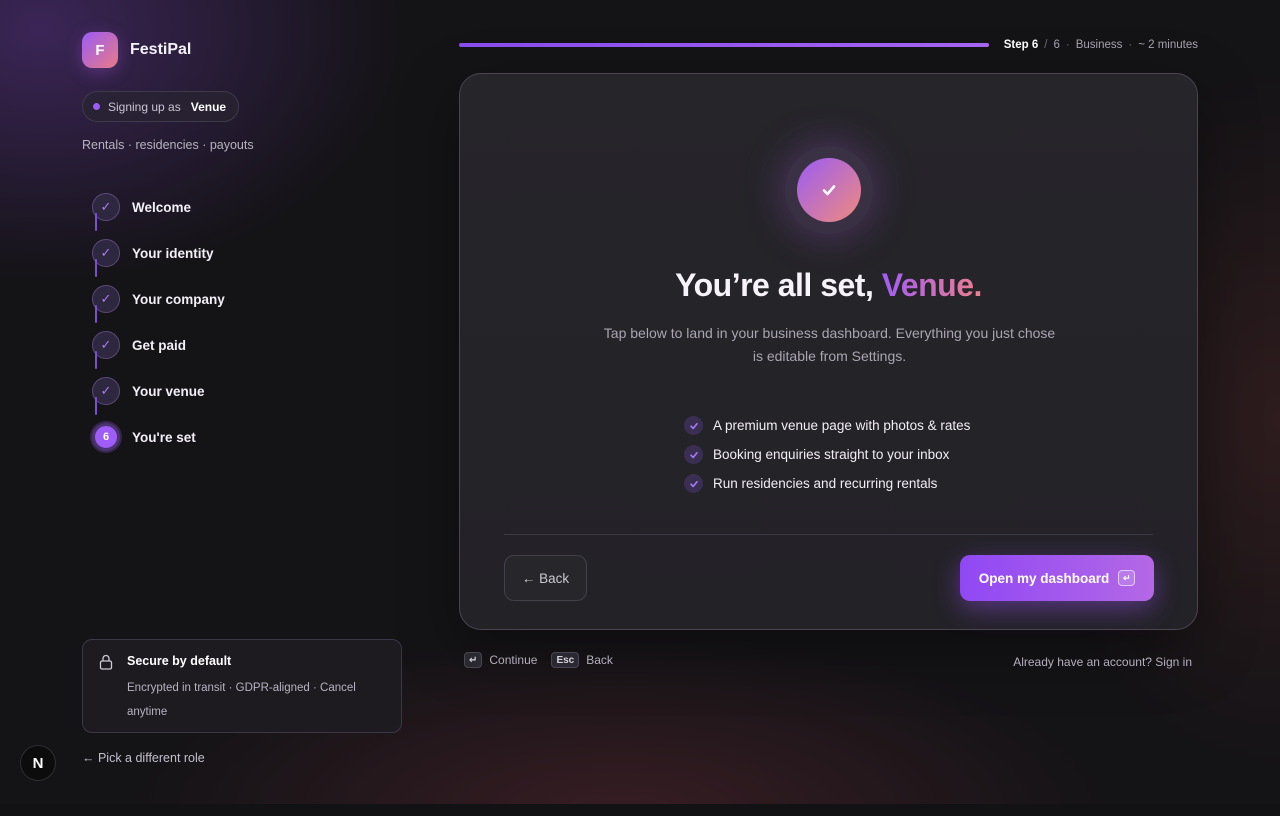  I want to click on track-label: Business, so click(1099, 45).